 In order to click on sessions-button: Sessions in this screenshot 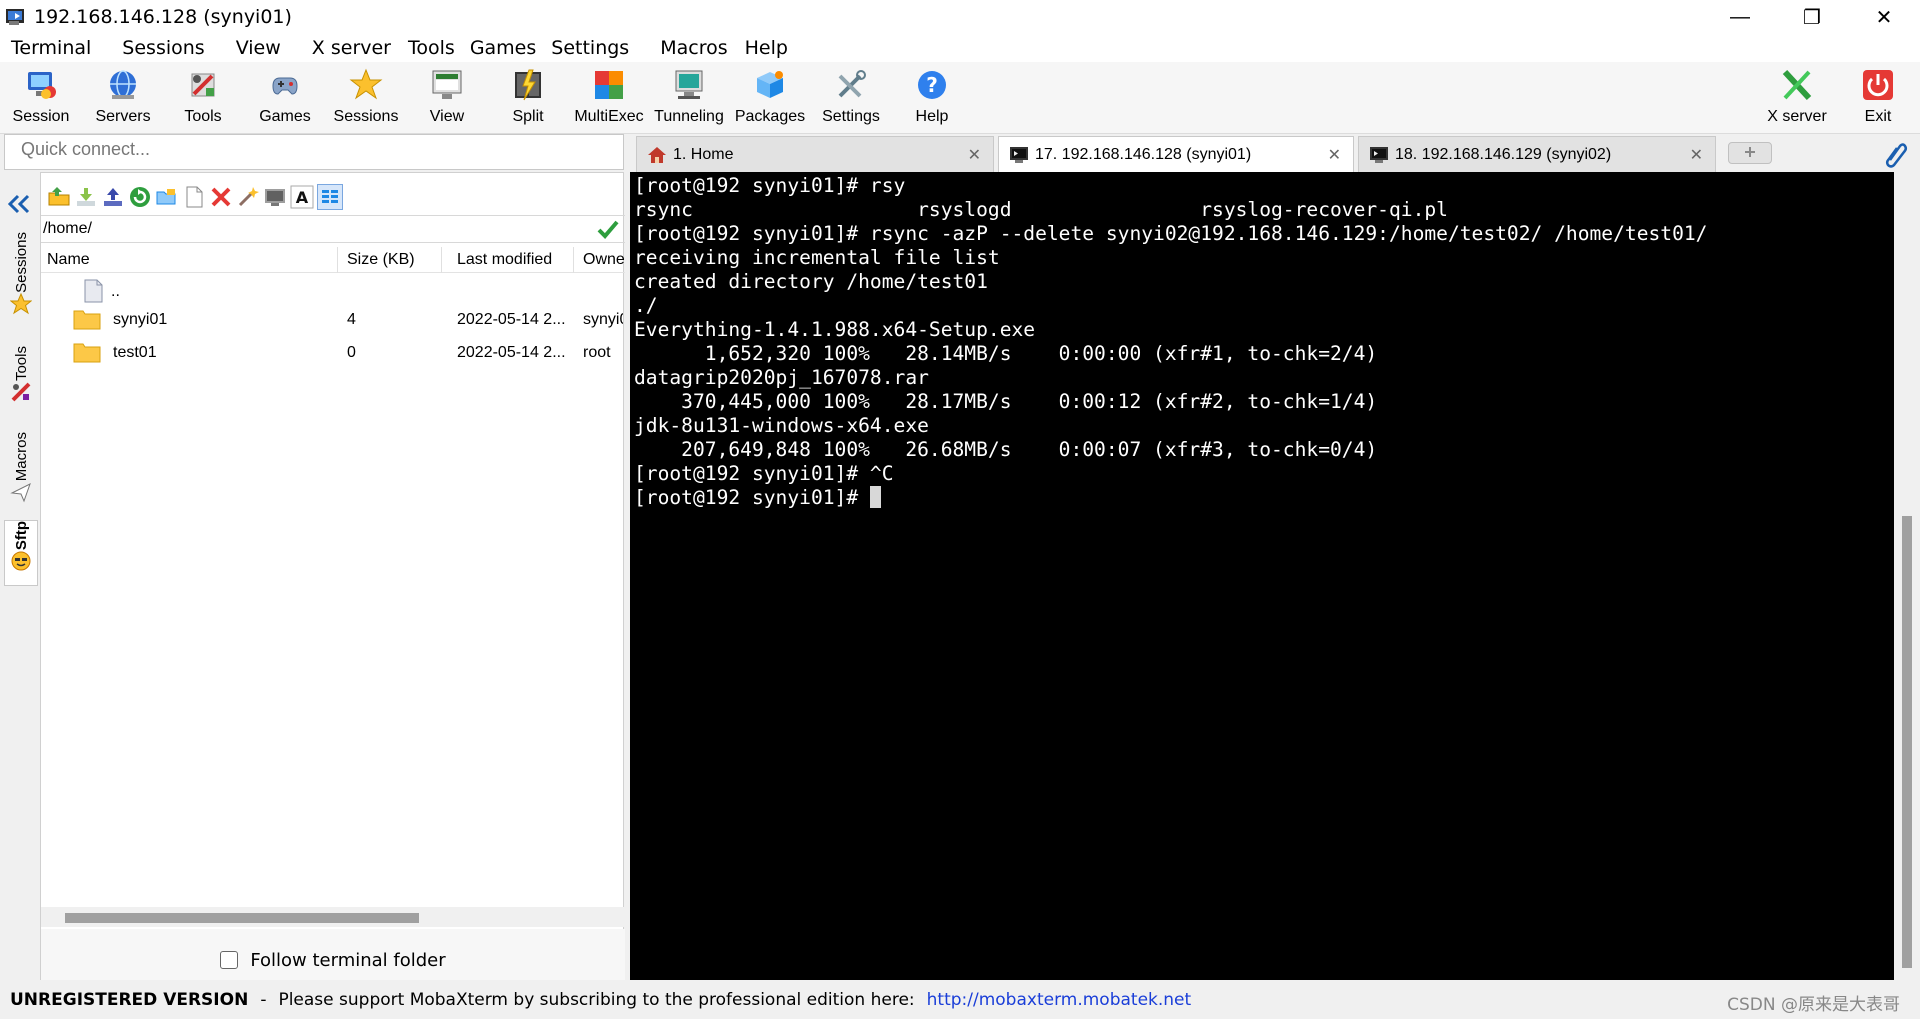, I will do `click(366, 98)`.